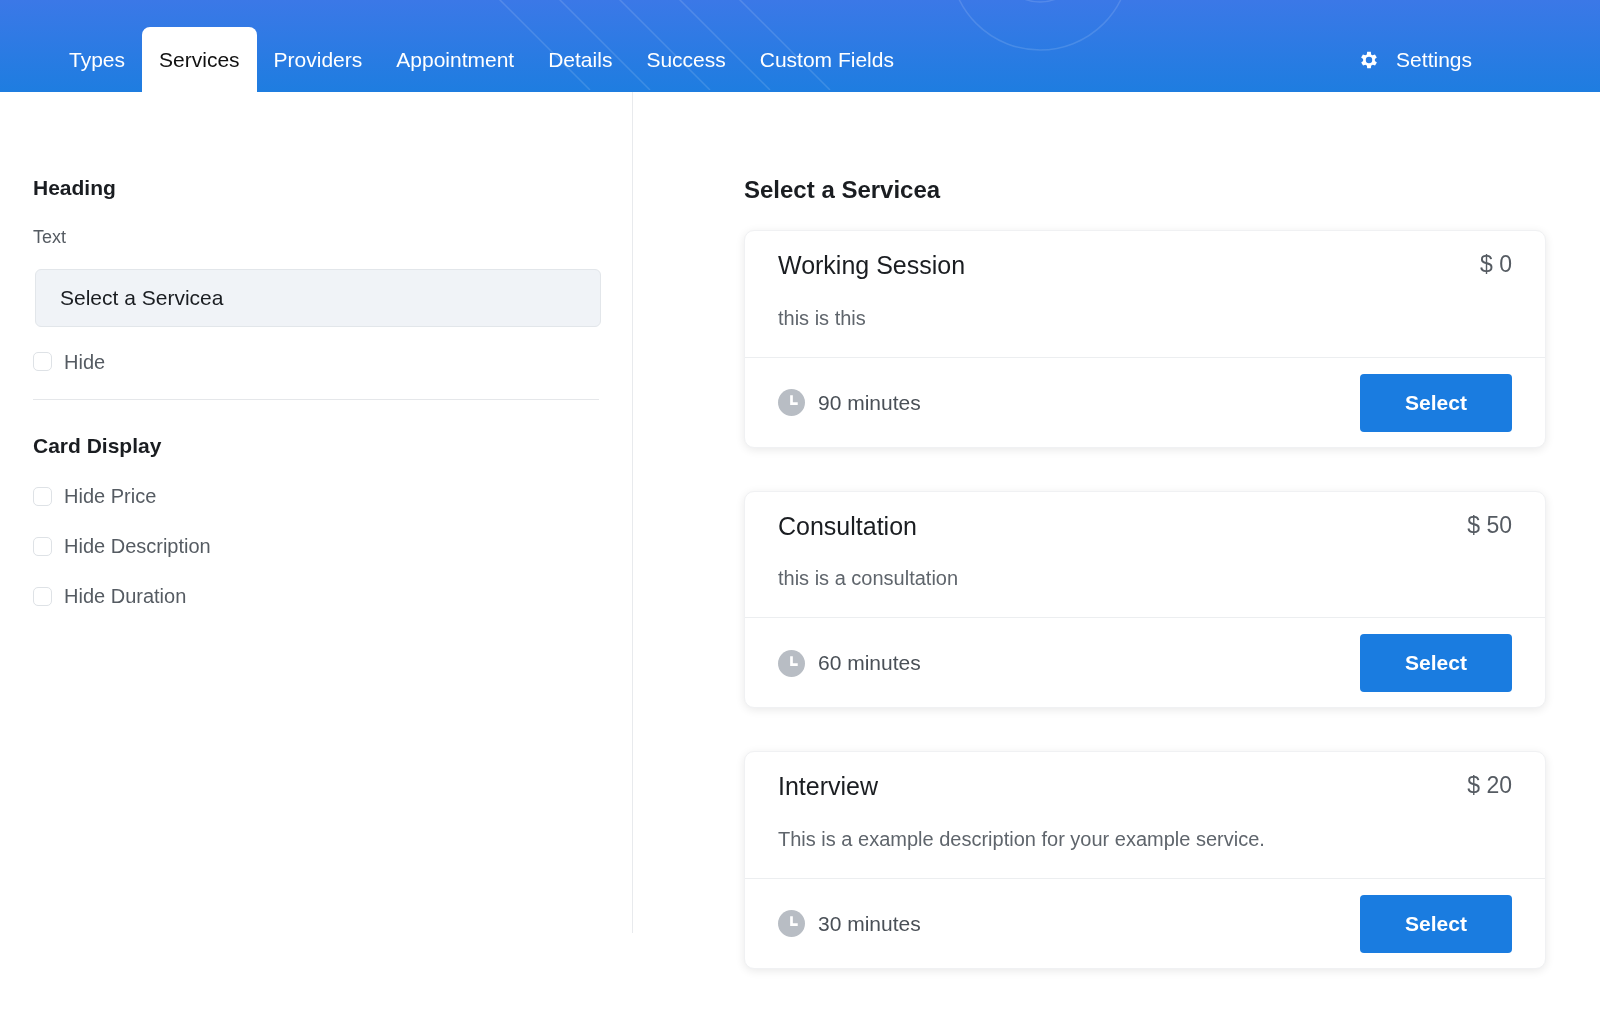  I want to click on service-name: Working Session, so click(872, 265).